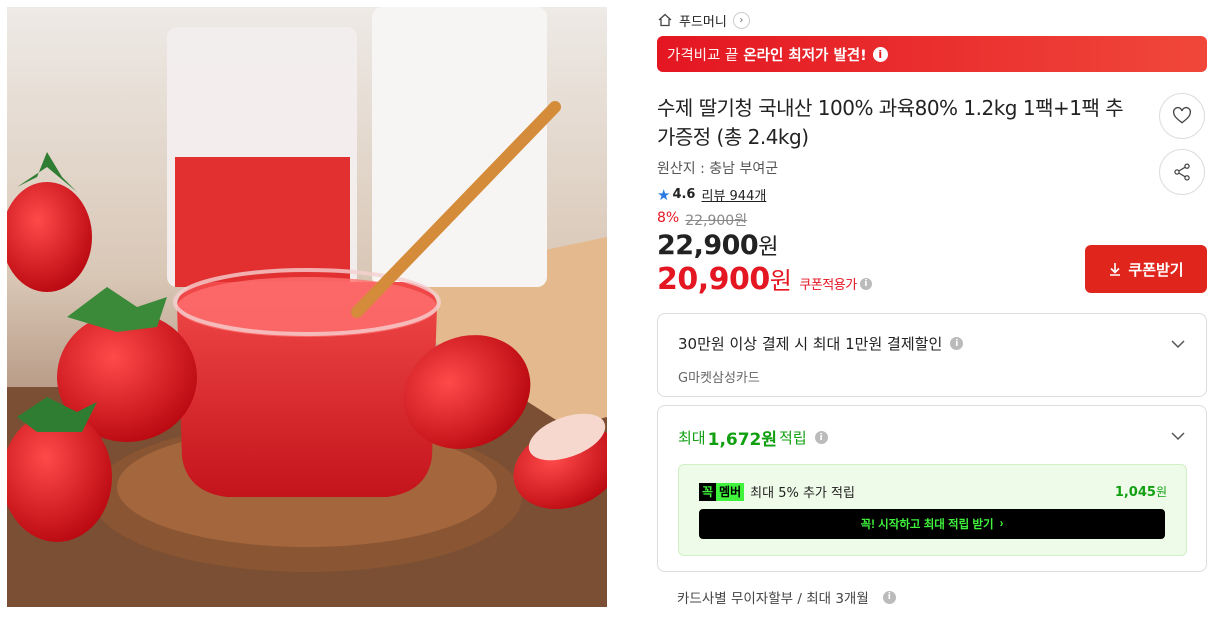 The height and width of the screenshot is (623, 1219). Describe the element at coordinates (692, 438) in the screenshot. I see `points-prefix: 최대` at that location.